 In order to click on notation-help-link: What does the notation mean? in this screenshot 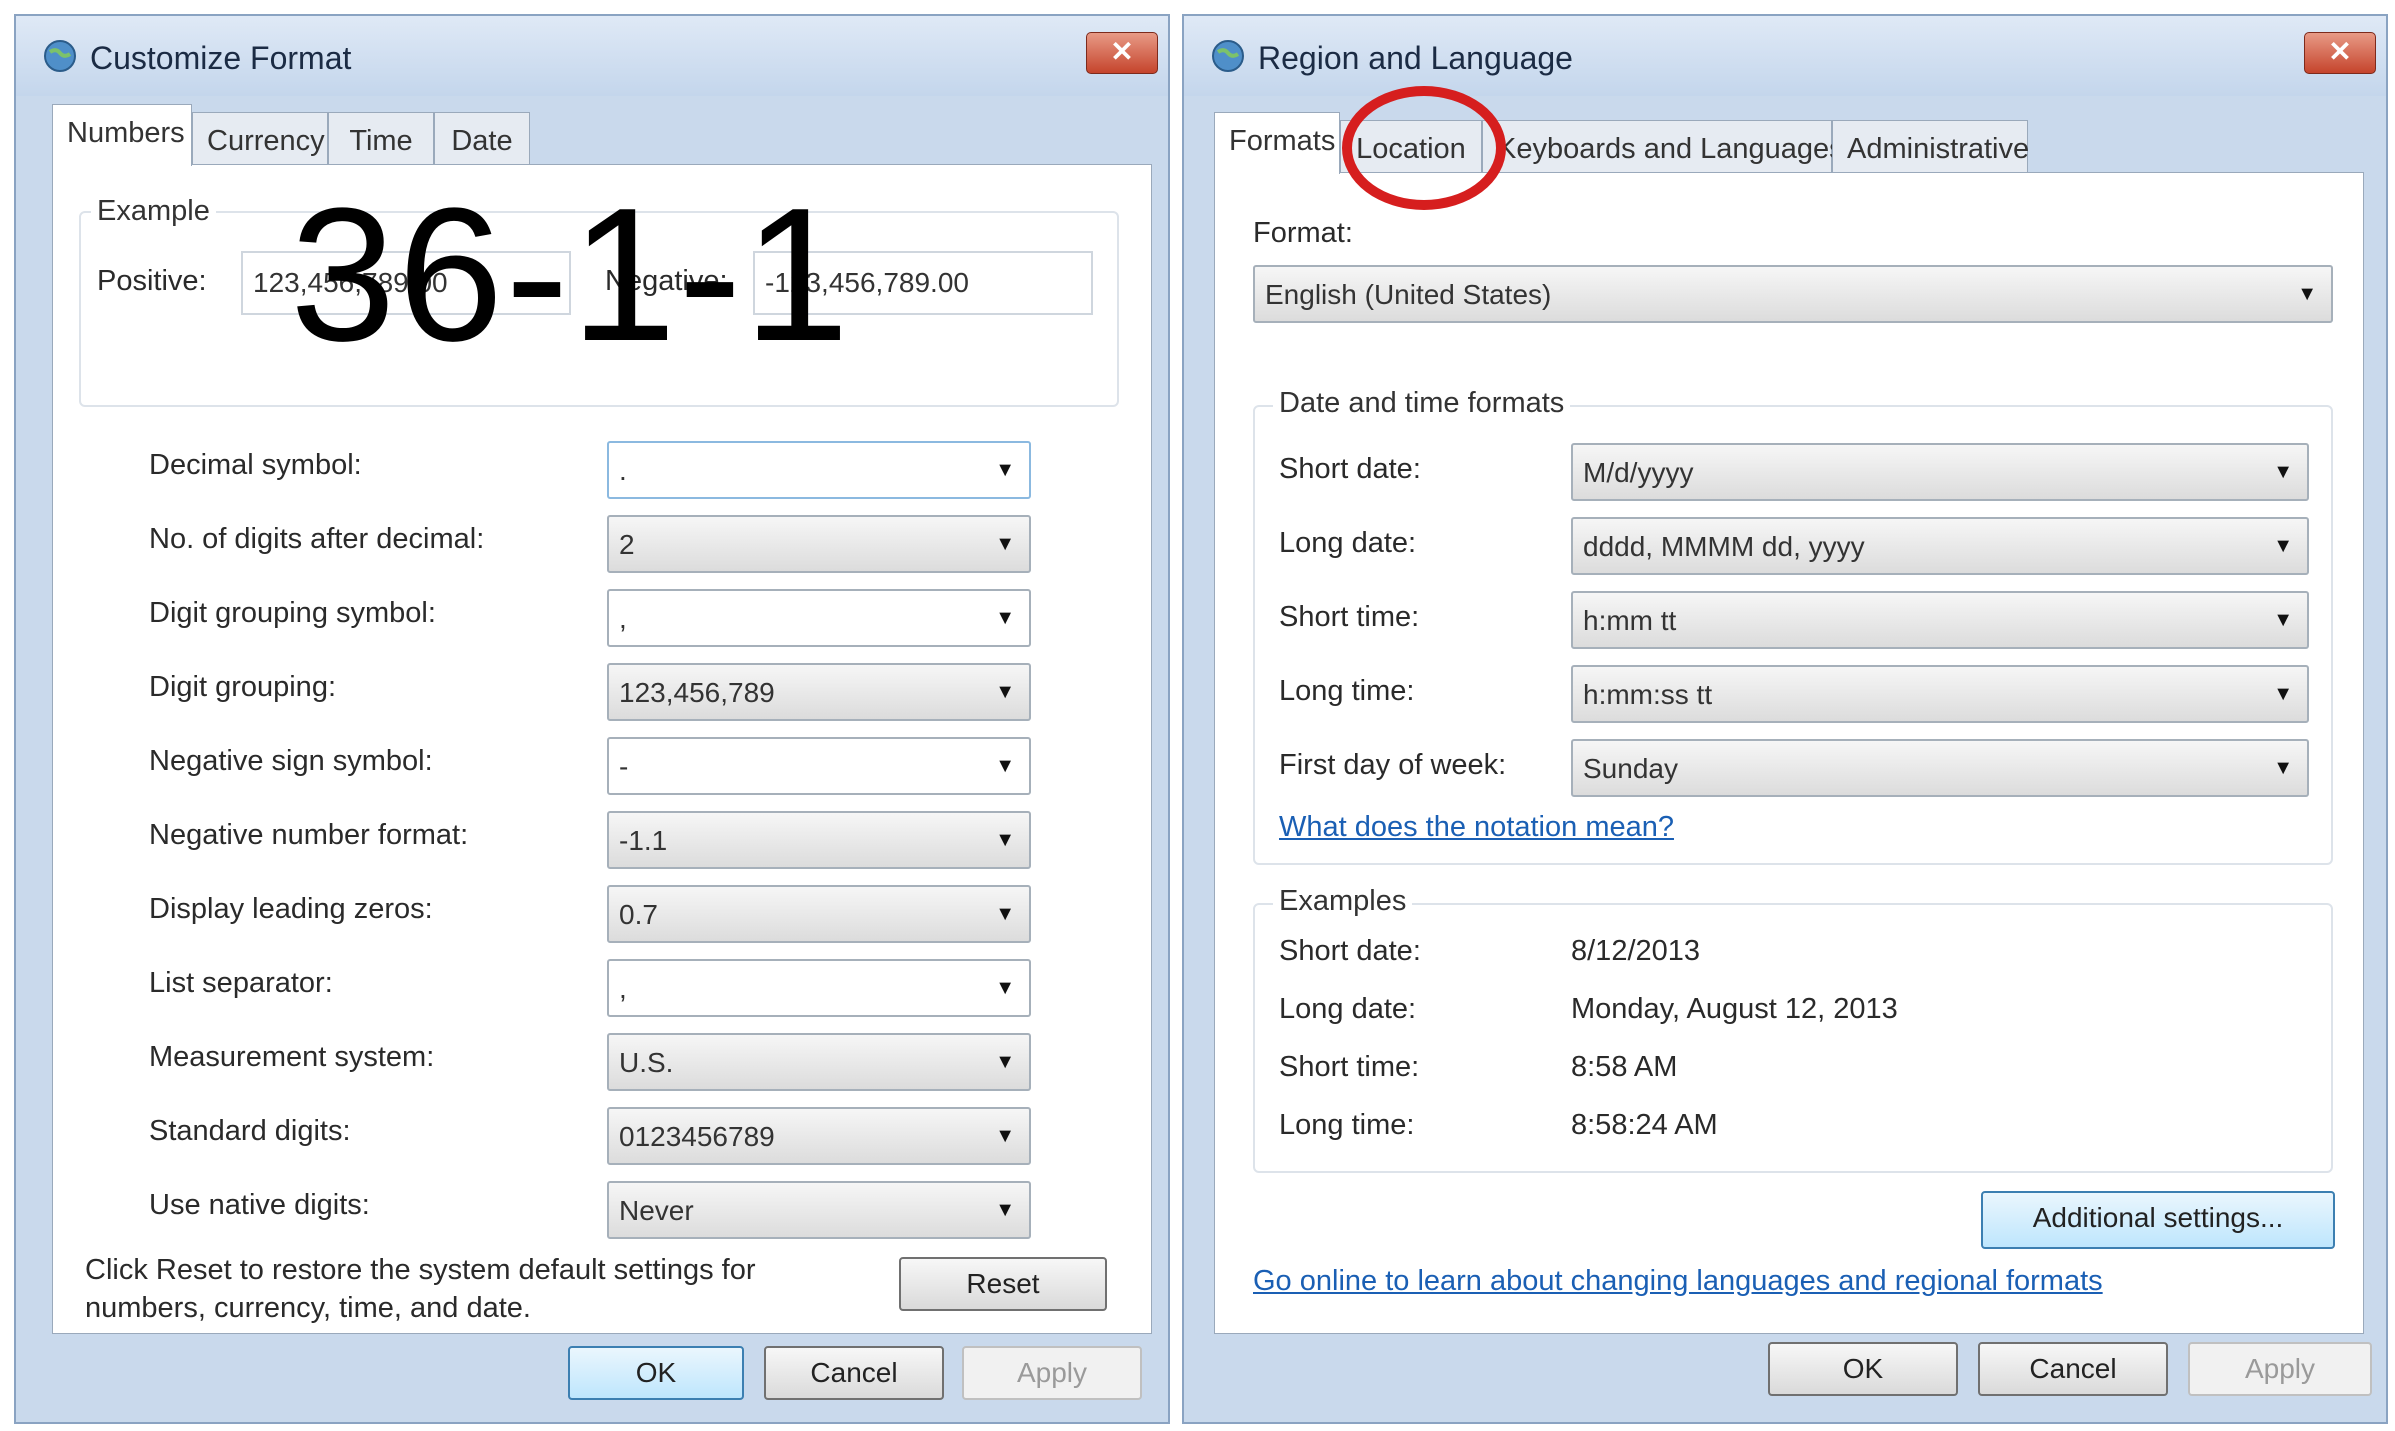, I will do `click(1476, 827)`.